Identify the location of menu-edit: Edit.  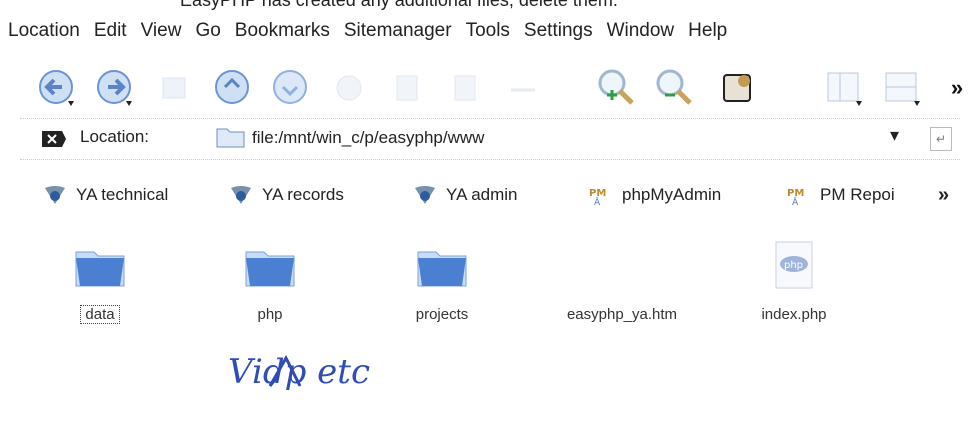
(110, 31).